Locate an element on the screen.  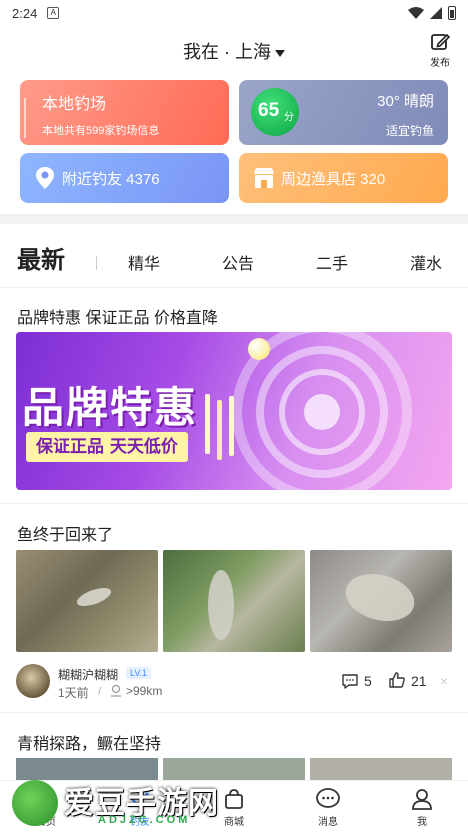
status-bar: 2:24 A is located at coordinates (234, 13).